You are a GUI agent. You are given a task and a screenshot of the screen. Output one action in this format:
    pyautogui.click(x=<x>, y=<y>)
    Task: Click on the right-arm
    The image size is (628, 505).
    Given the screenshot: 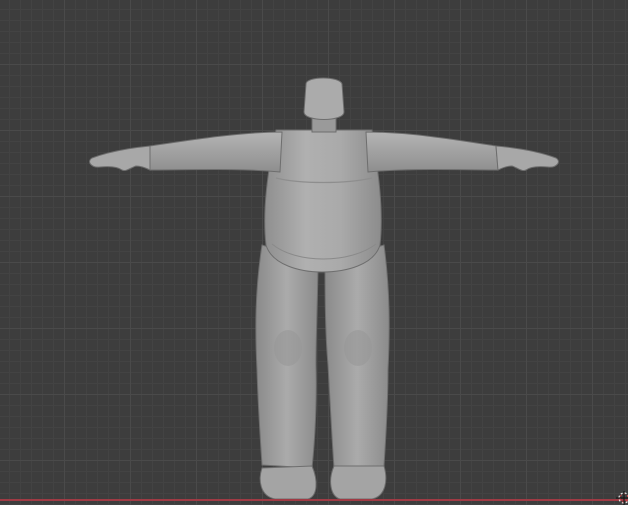 What is the action you would take?
    pyautogui.click(x=462, y=152)
    